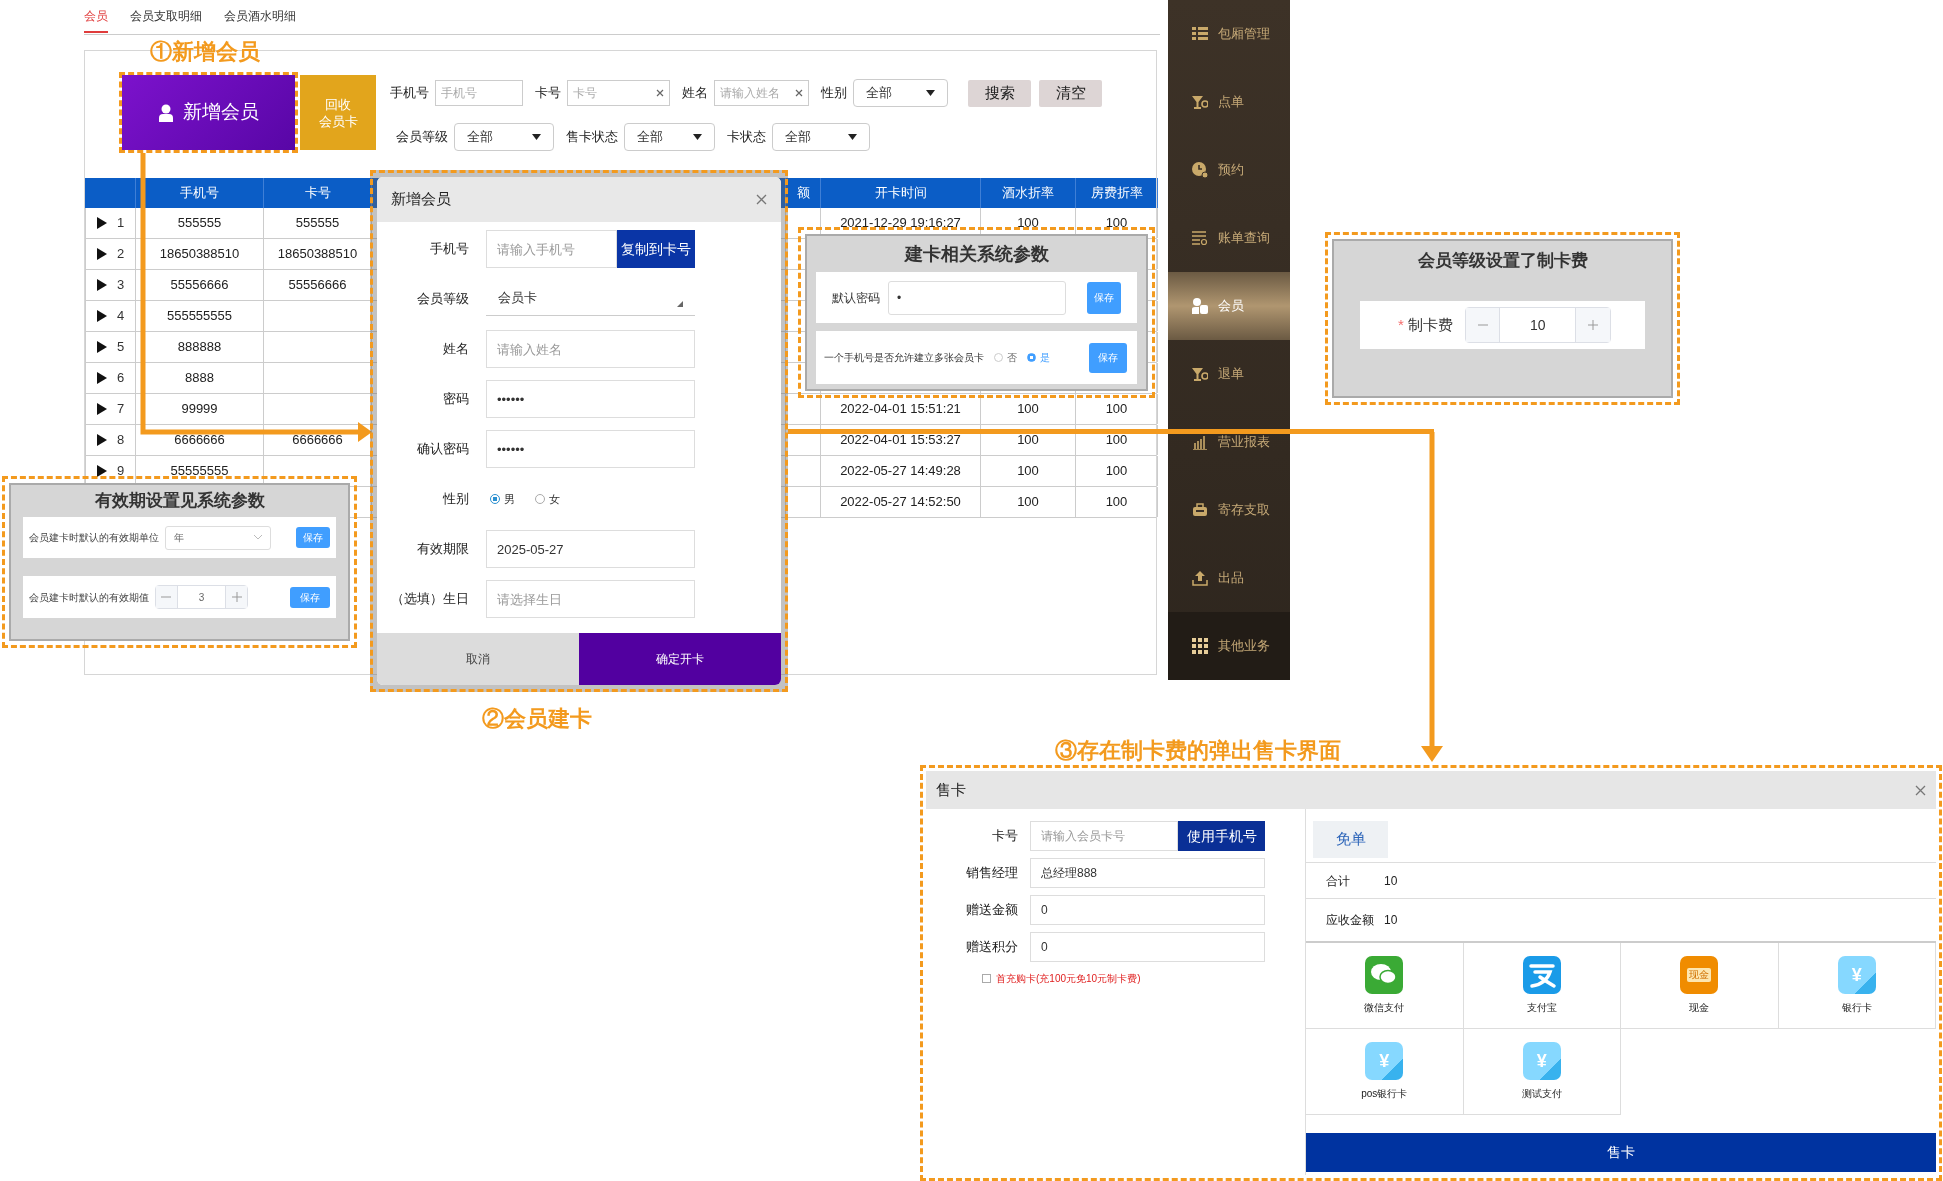 The image size is (1943, 1181). I want to click on row-number: 2, so click(120, 254).